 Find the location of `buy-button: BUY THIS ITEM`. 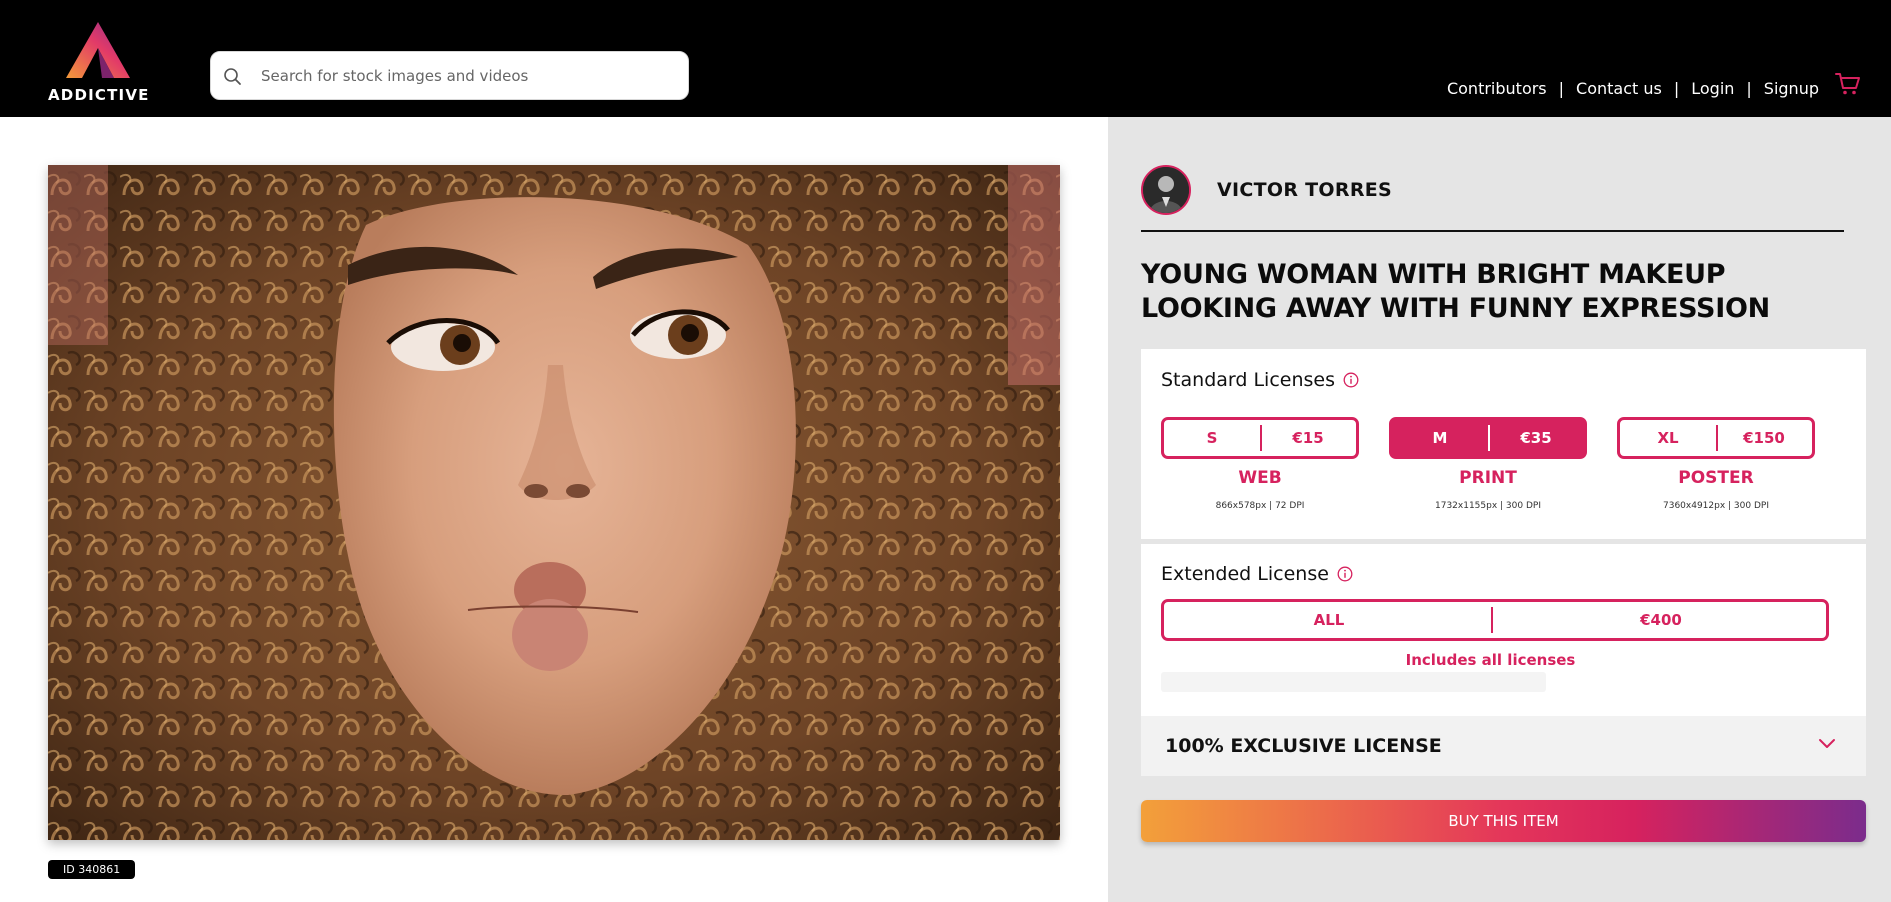

buy-button: BUY THIS ITEM is located at coordinates (1503, 821).